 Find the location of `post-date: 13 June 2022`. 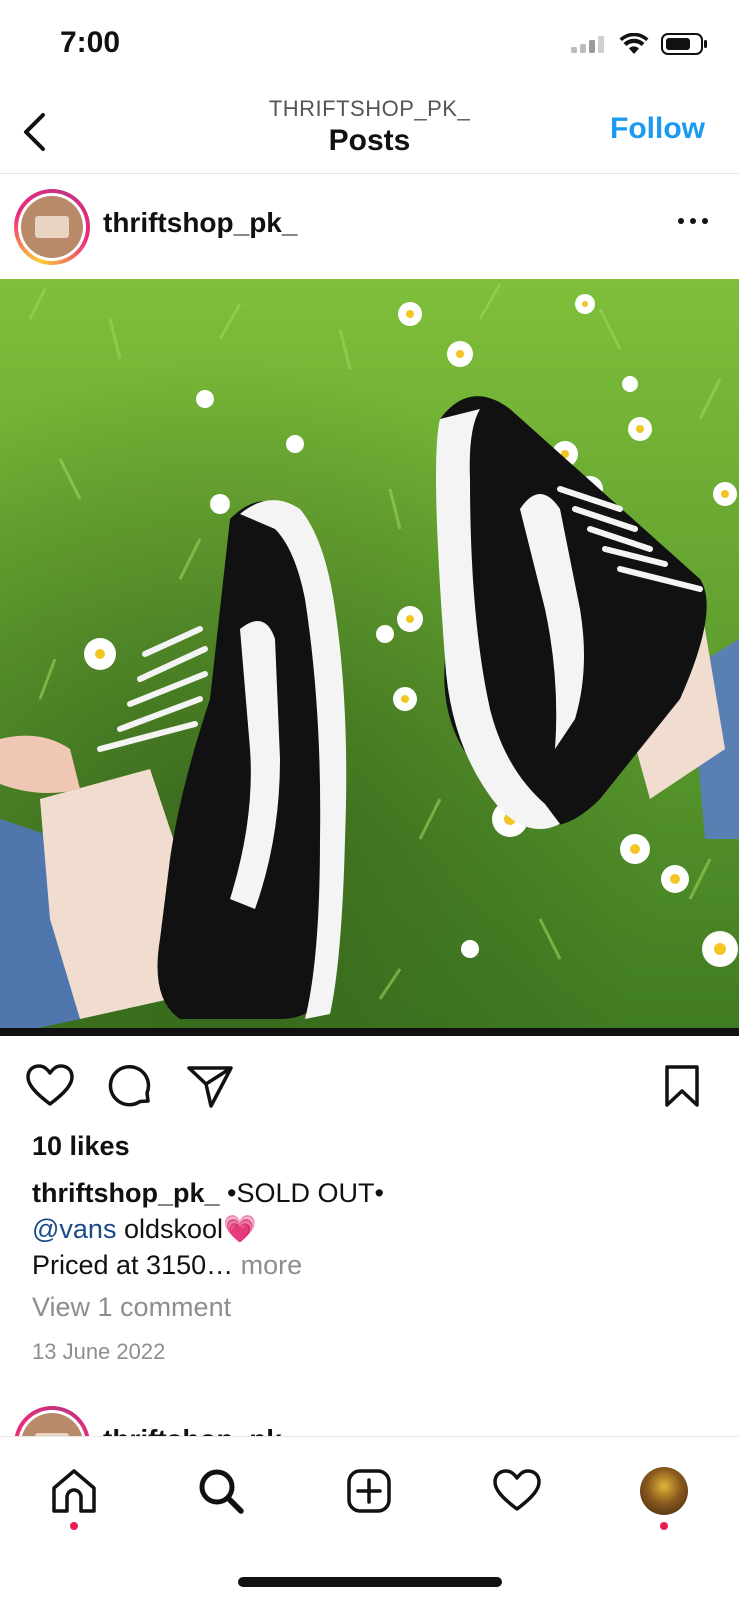

post-date: 13 June 2022 is located at coordinates (99, 1351).